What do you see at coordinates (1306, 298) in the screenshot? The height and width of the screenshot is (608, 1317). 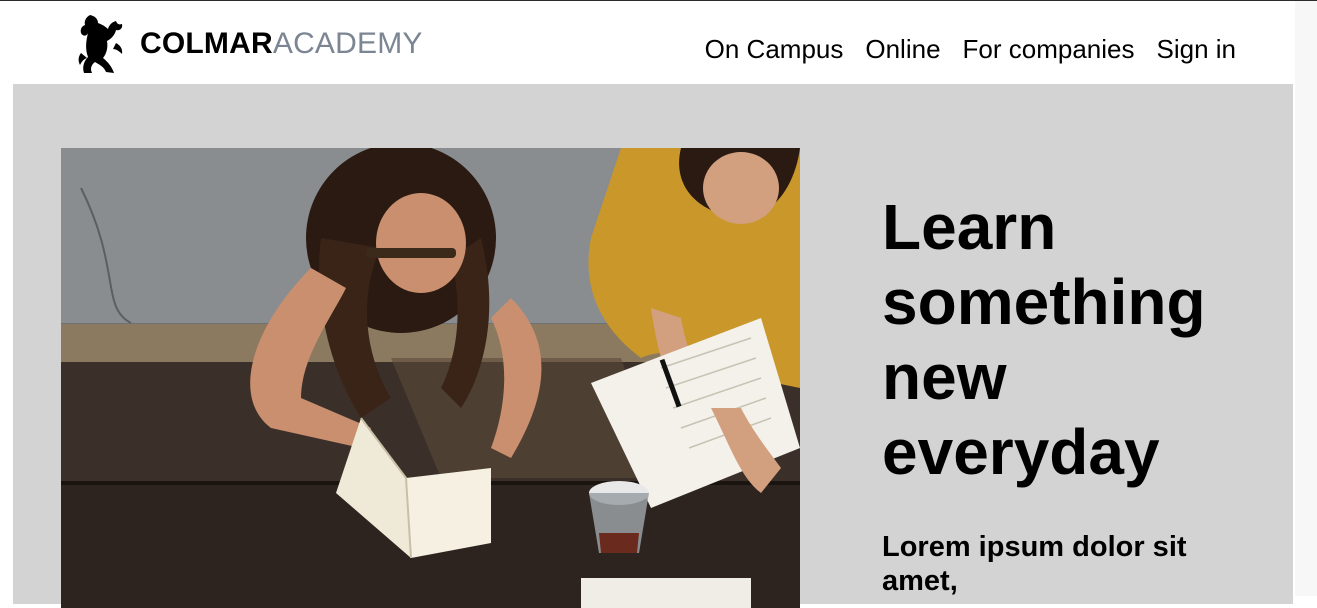 I see `scrollbar-track` at bounding box center [1306, 298].